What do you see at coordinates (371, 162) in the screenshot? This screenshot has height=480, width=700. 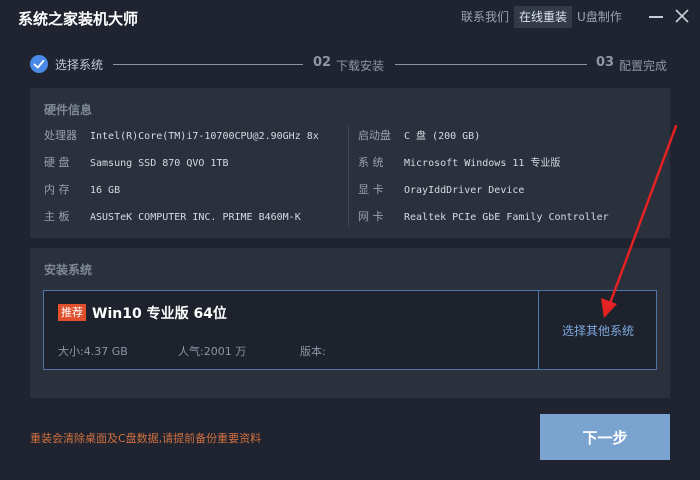 I see `hw-key: 系 统` at bounding box center [371, 162].